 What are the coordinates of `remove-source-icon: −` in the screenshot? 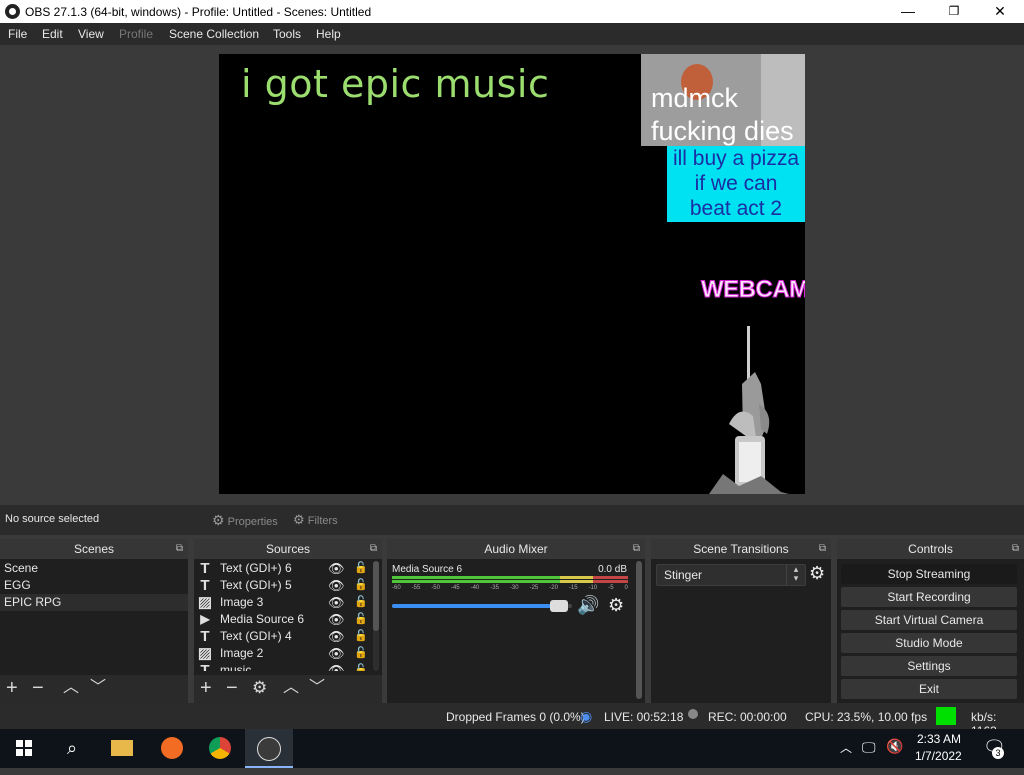 It's located at (232, 688).